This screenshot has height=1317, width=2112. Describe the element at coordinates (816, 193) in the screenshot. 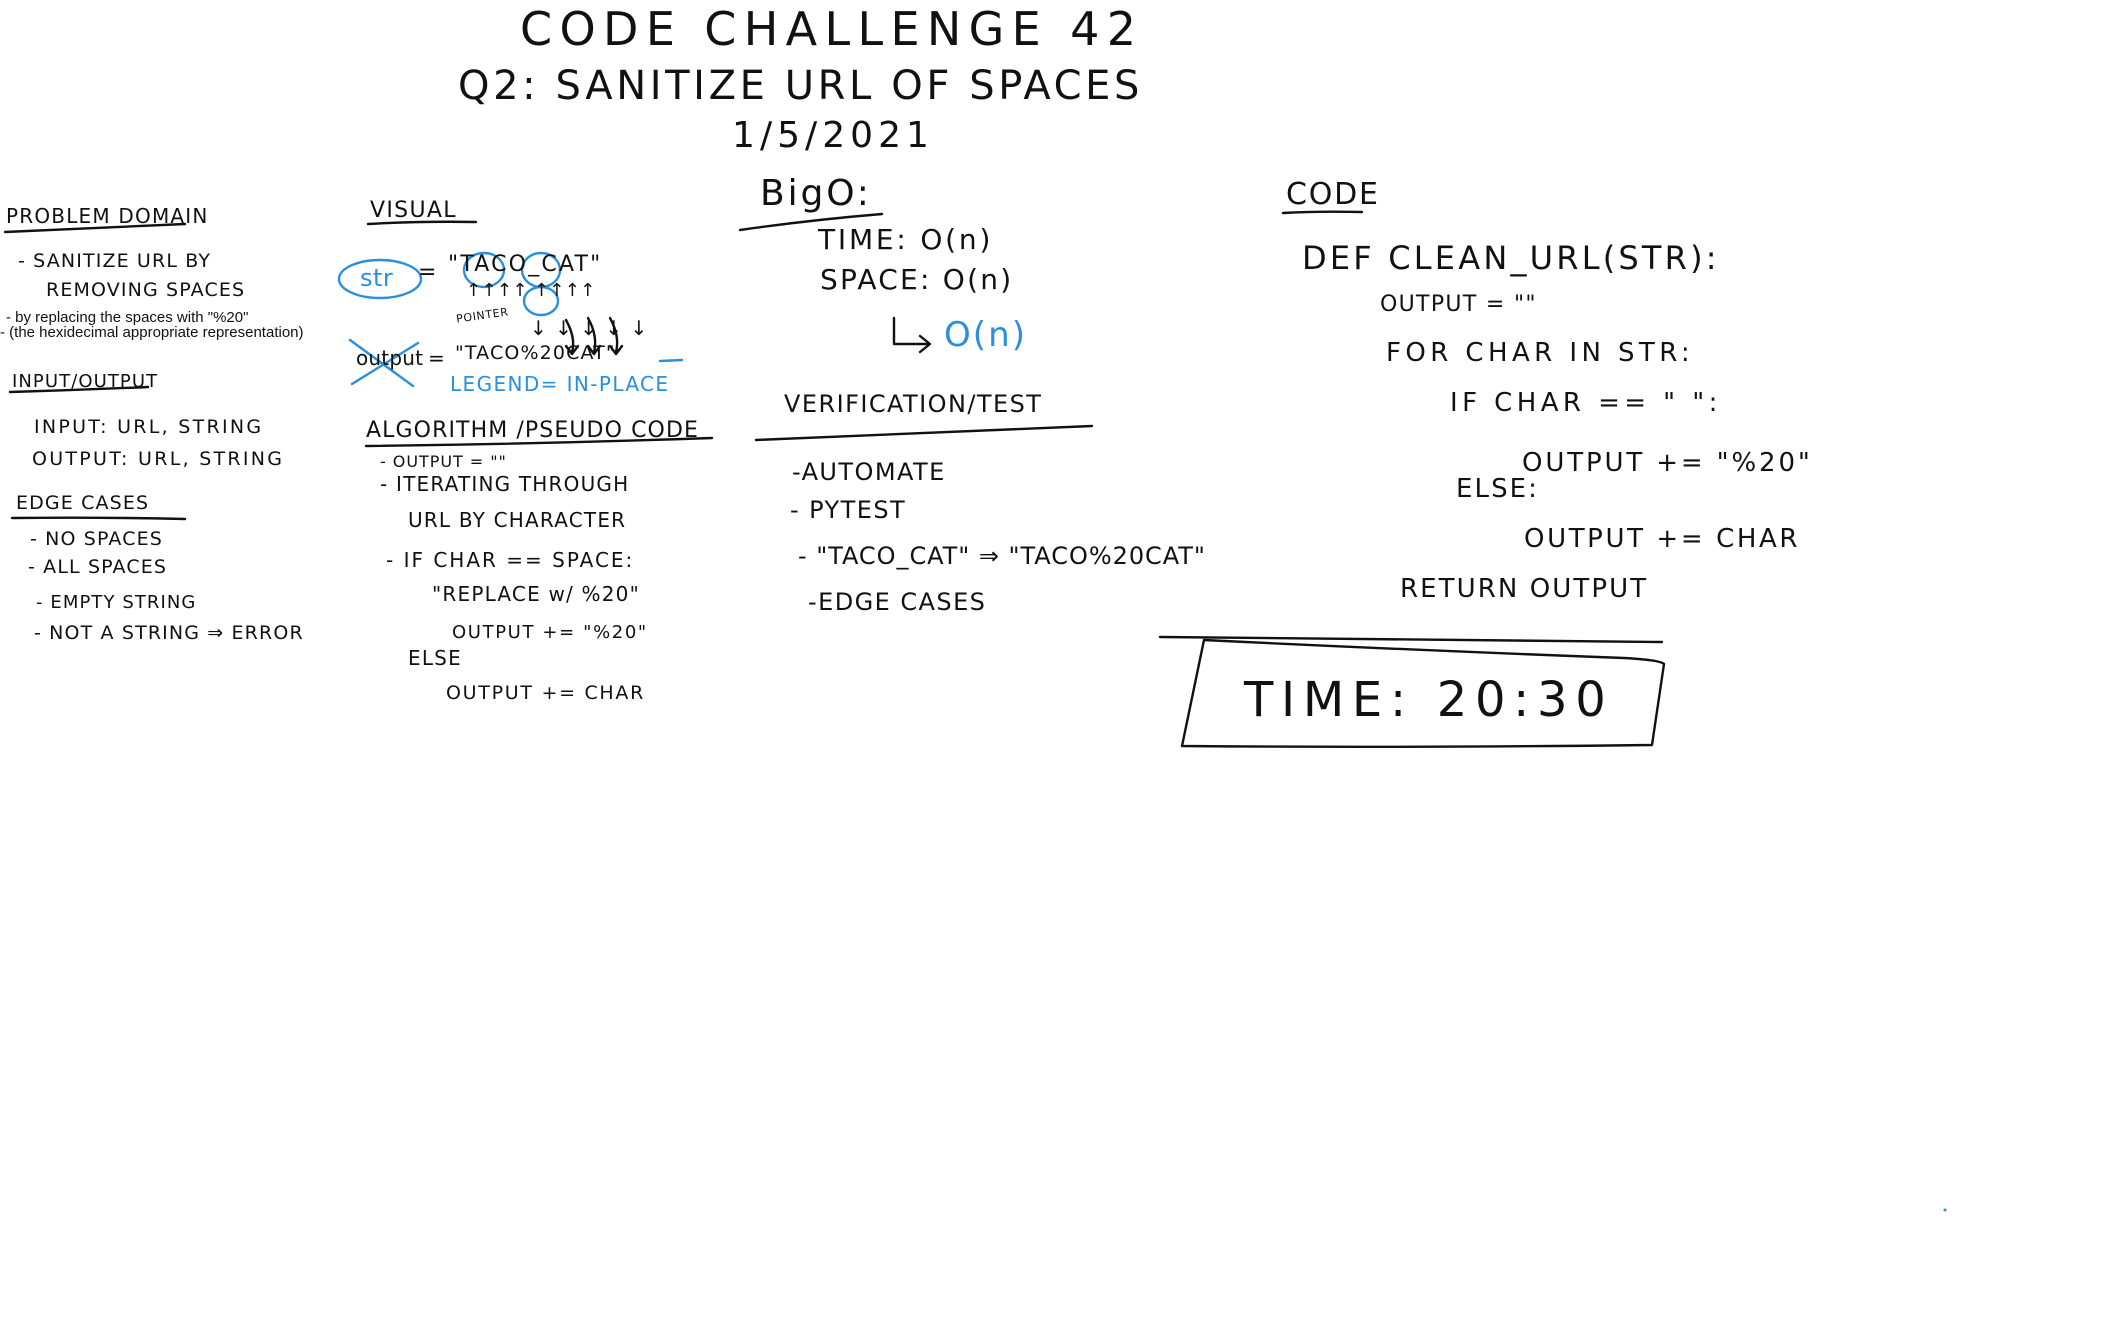

I see `big-o-heading: BigO:` at that location.